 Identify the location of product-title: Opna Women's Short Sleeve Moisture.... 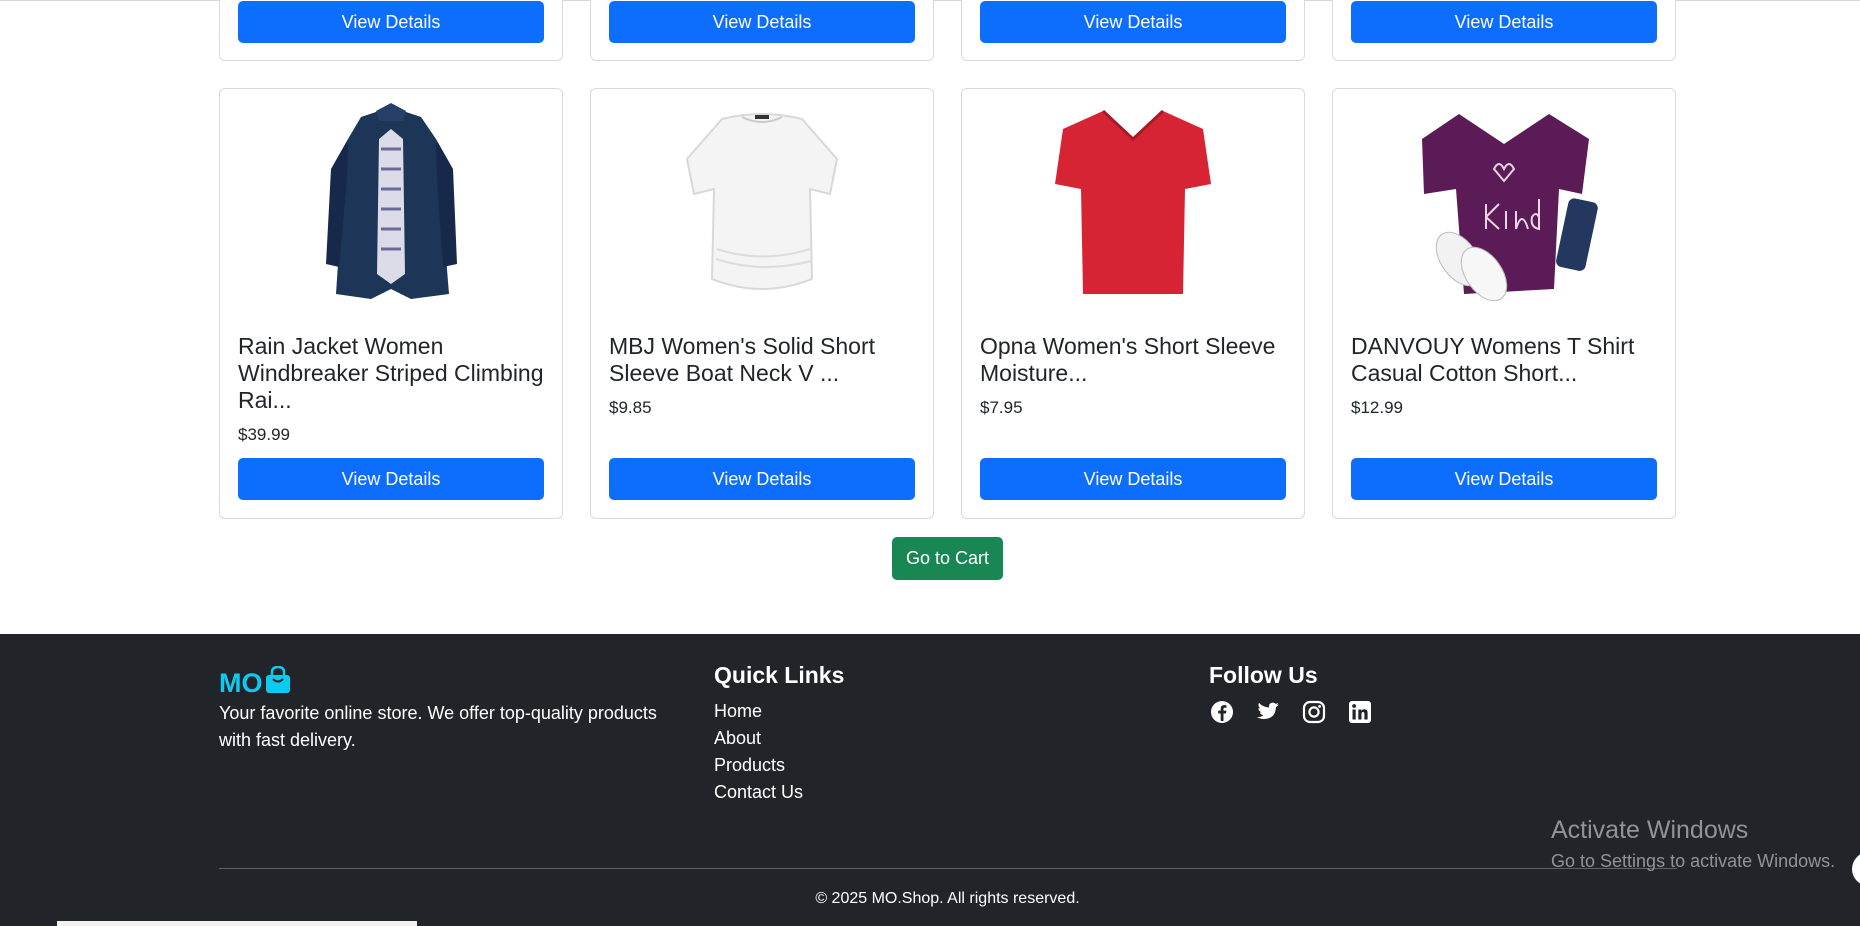
(1135, 360).